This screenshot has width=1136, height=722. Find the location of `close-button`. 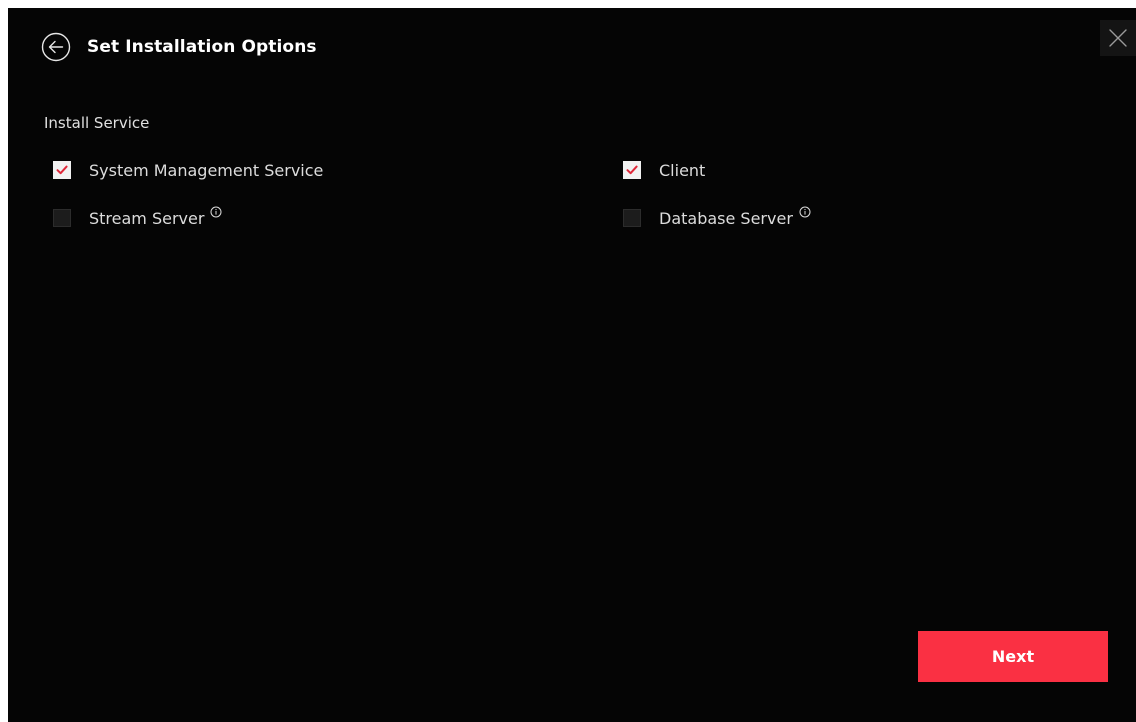

close-button is located at coordinates (1118, 38).